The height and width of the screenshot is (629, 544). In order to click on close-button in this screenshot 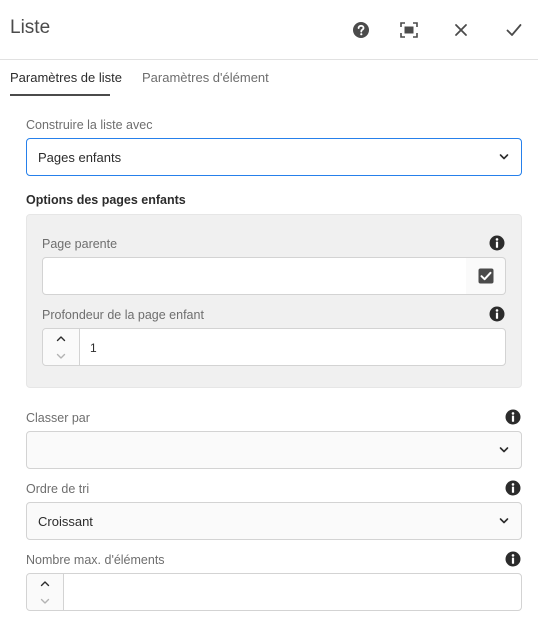, I will do `click(461, 30)`.